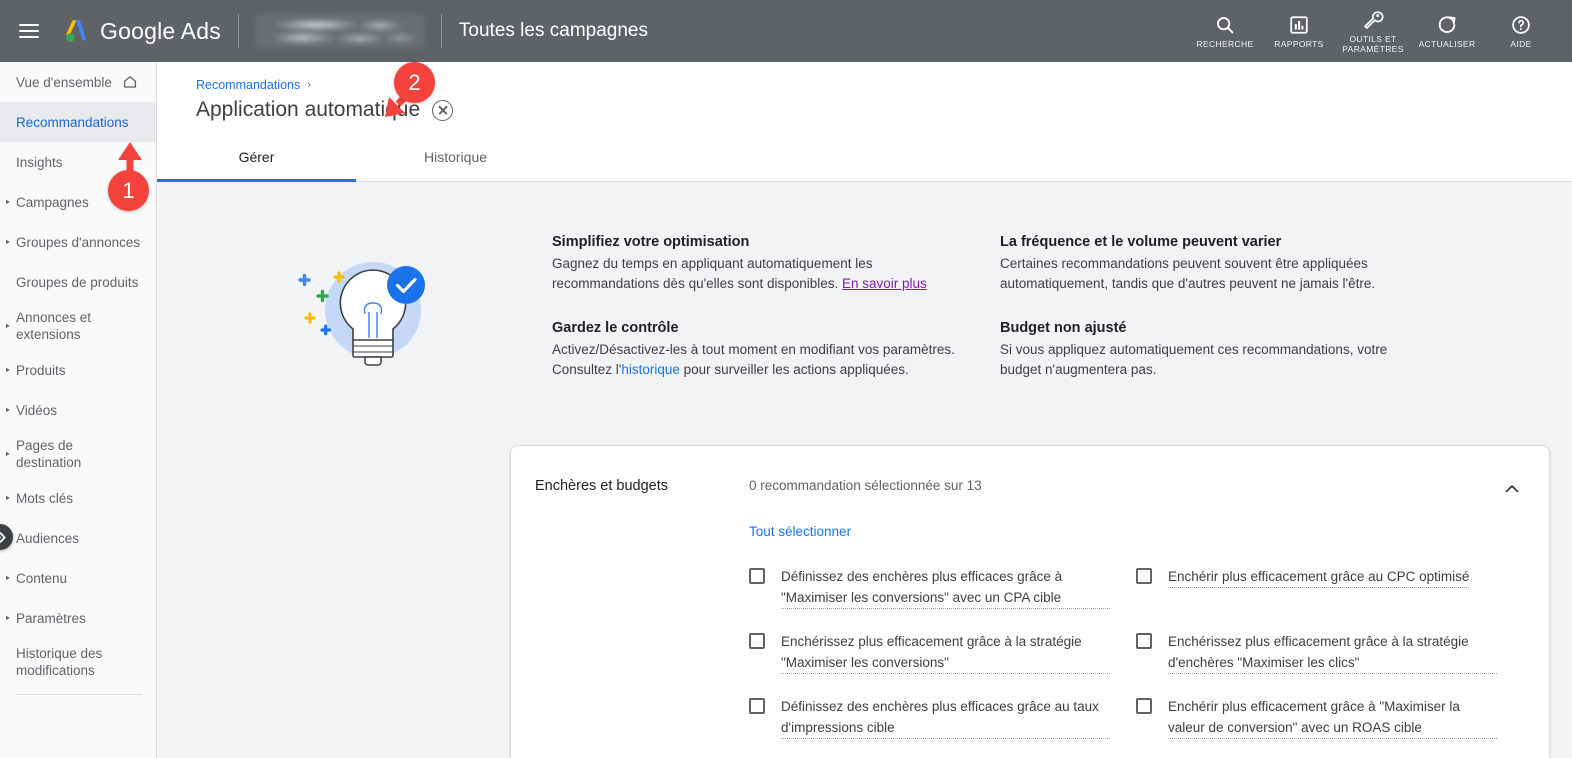 The height and width of the screenshot is (758, 1572). I want to click on sidebar-item-parametres: ▸ Paramètres, so click(78, 618).